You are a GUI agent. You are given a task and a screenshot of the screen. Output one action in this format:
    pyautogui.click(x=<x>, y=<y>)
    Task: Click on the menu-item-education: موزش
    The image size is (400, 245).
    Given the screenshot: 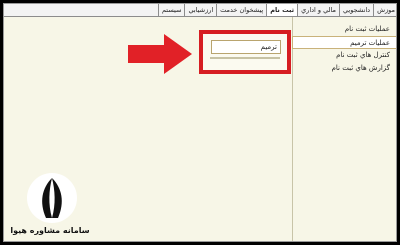 What is the action you would take?
    pyautogui.click(x=384, y=10)
    